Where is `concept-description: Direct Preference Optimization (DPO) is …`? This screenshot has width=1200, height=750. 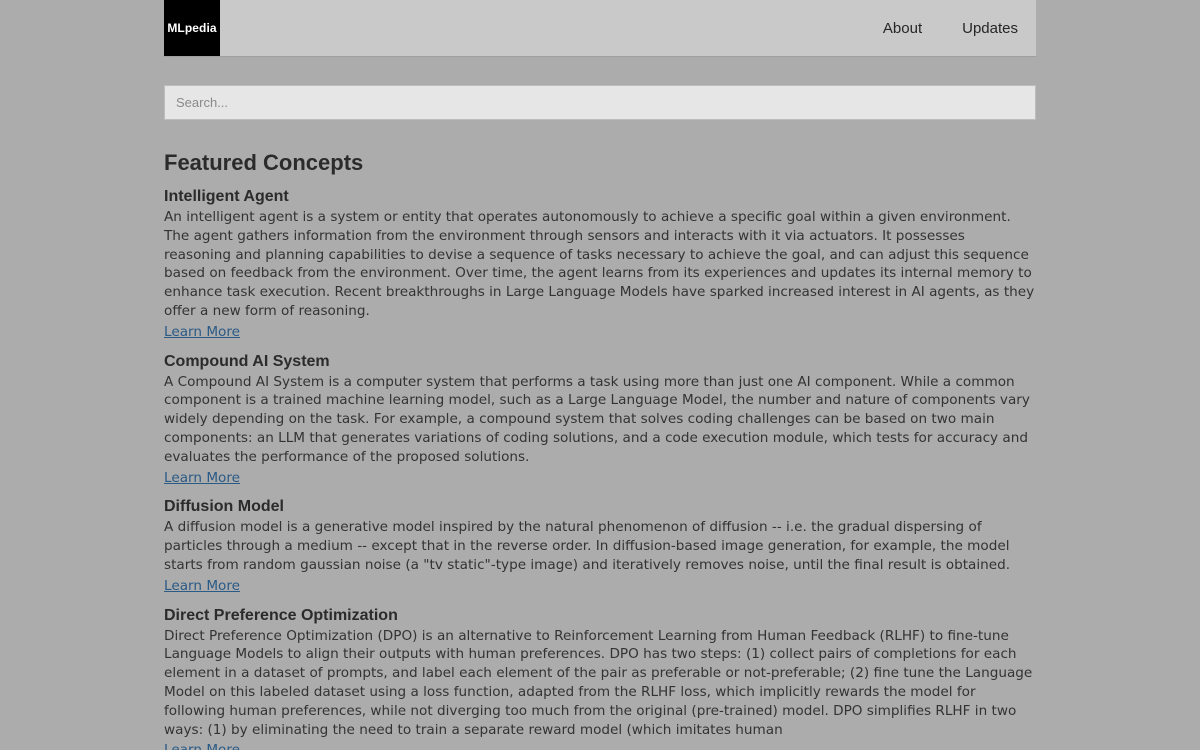
concept-description: Direct Preference Optimization (DPO) is … is located at coordinates (598, 682).